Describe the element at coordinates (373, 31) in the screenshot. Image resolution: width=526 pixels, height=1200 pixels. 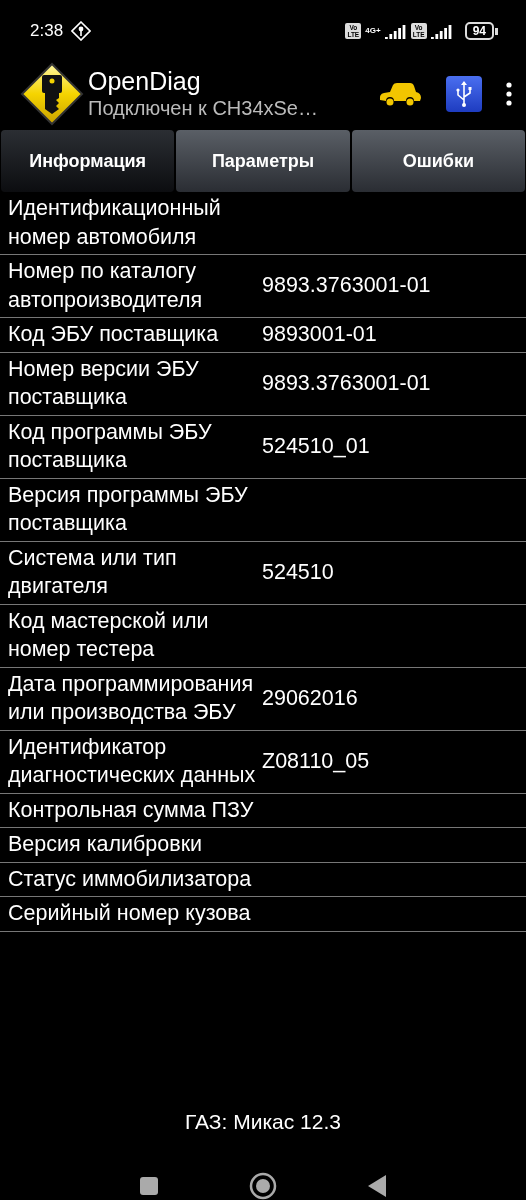
I see `network-type: 4G+` at that location.